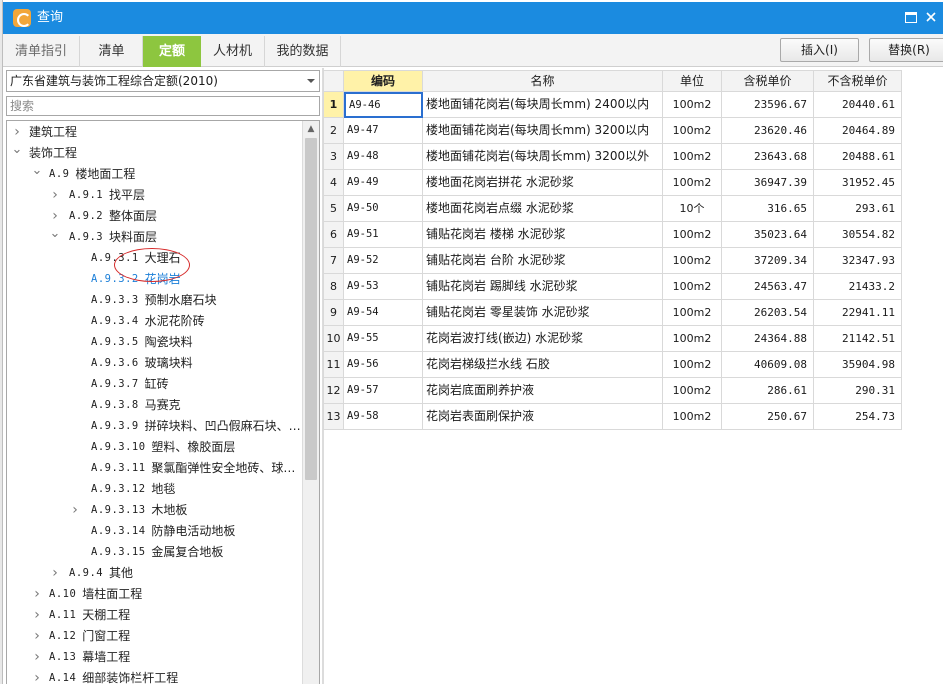 The image size is (943, 684). I want to click on cell-code: A9-55, so click(383, 339).